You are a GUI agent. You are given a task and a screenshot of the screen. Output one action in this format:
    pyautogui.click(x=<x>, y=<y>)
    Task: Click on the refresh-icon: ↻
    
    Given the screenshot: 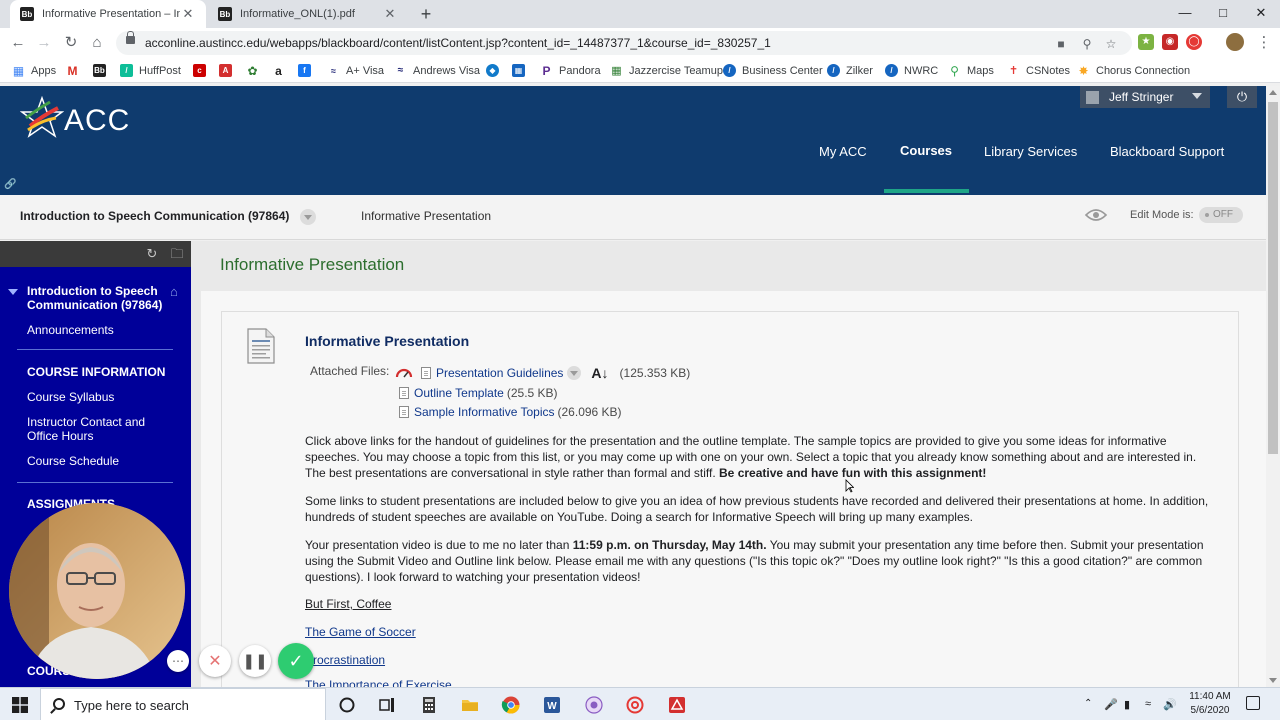 What is the action you would take?
    pyautogui.click(x=152, y=254)
    